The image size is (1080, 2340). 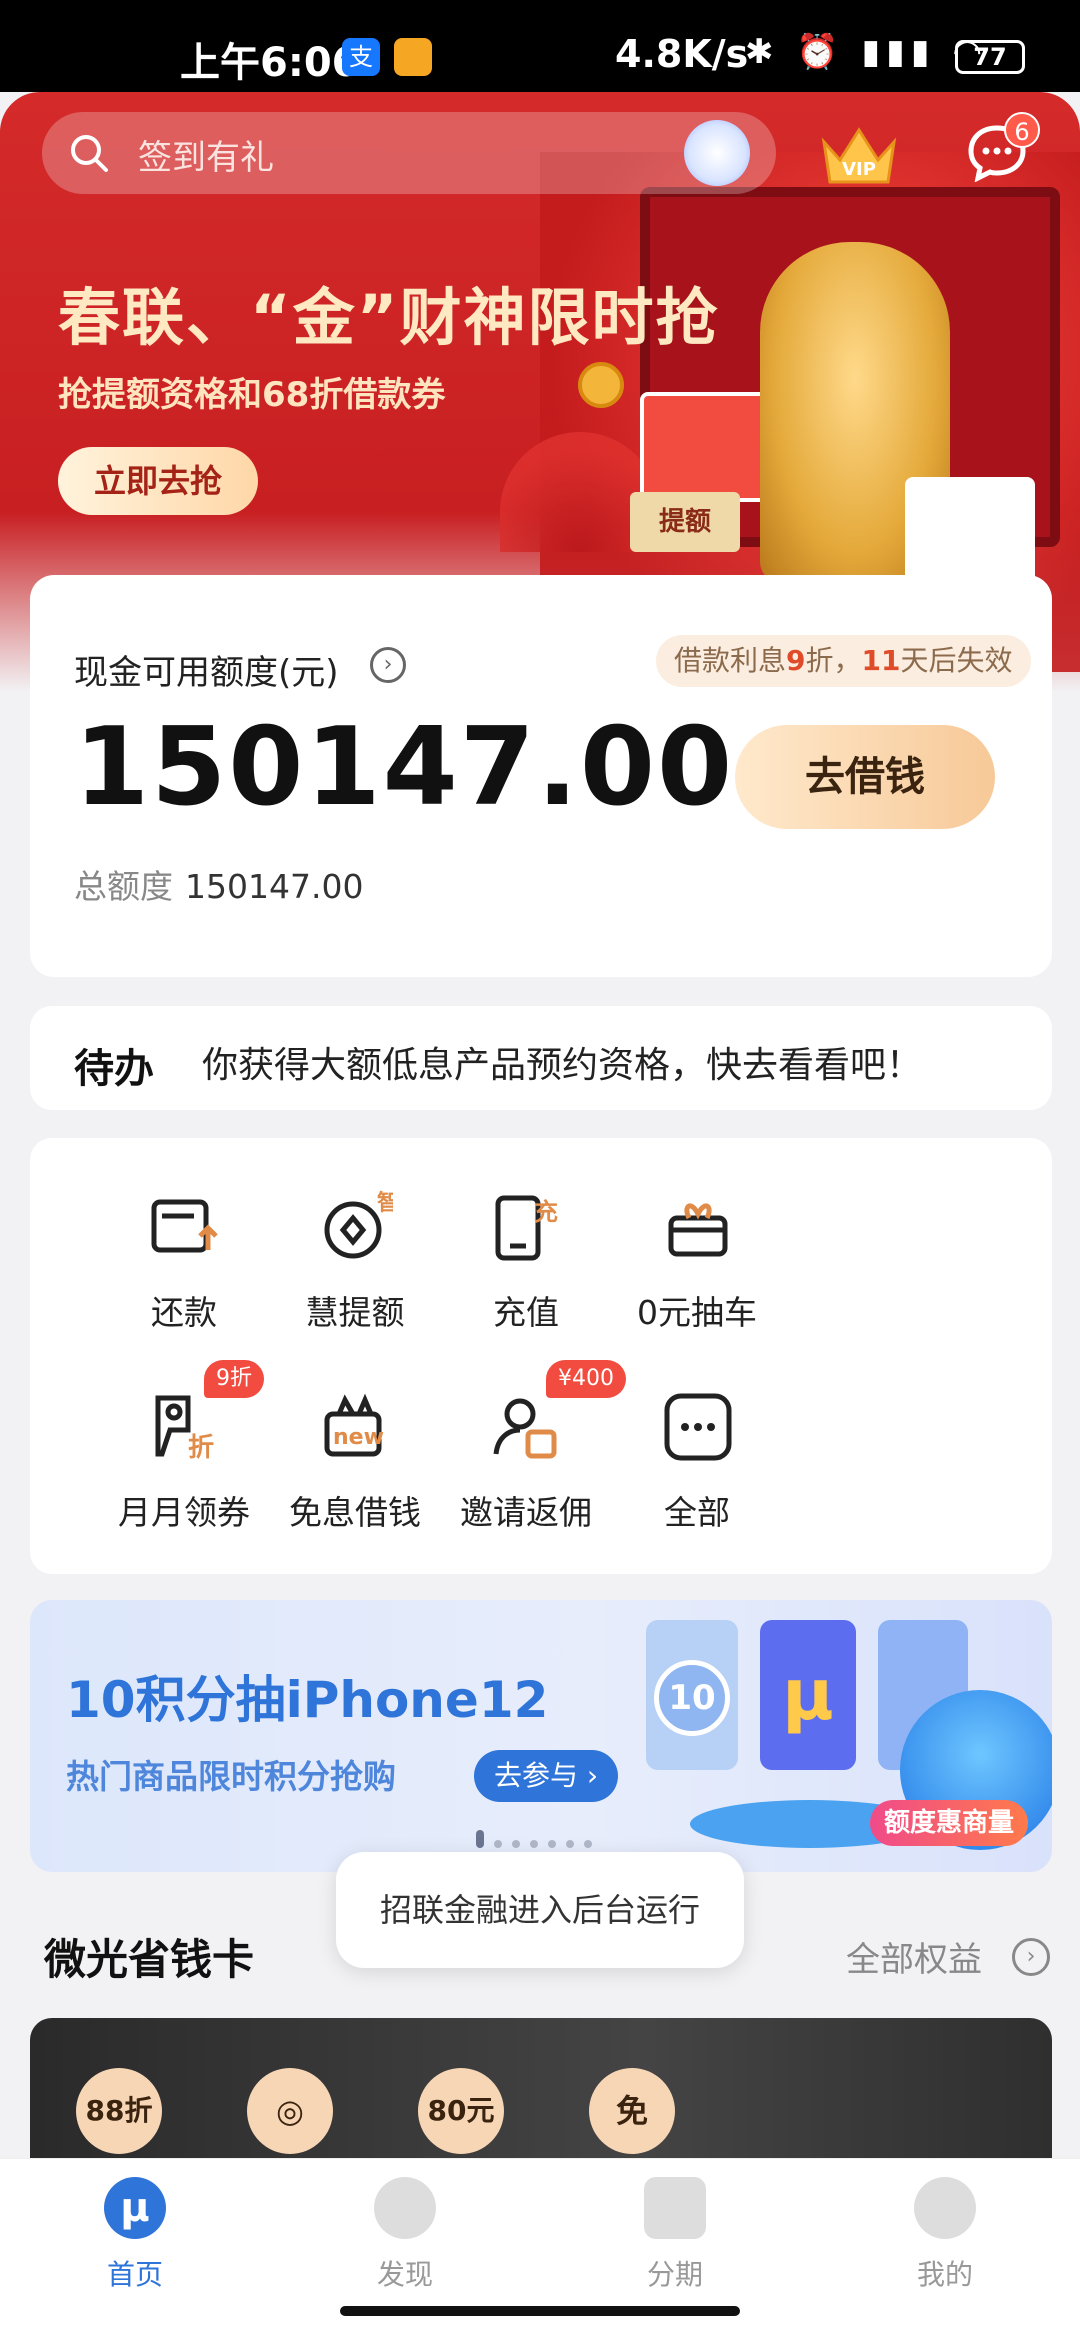 I want to click on vip-label: VIP, so click(x=859, y=169).